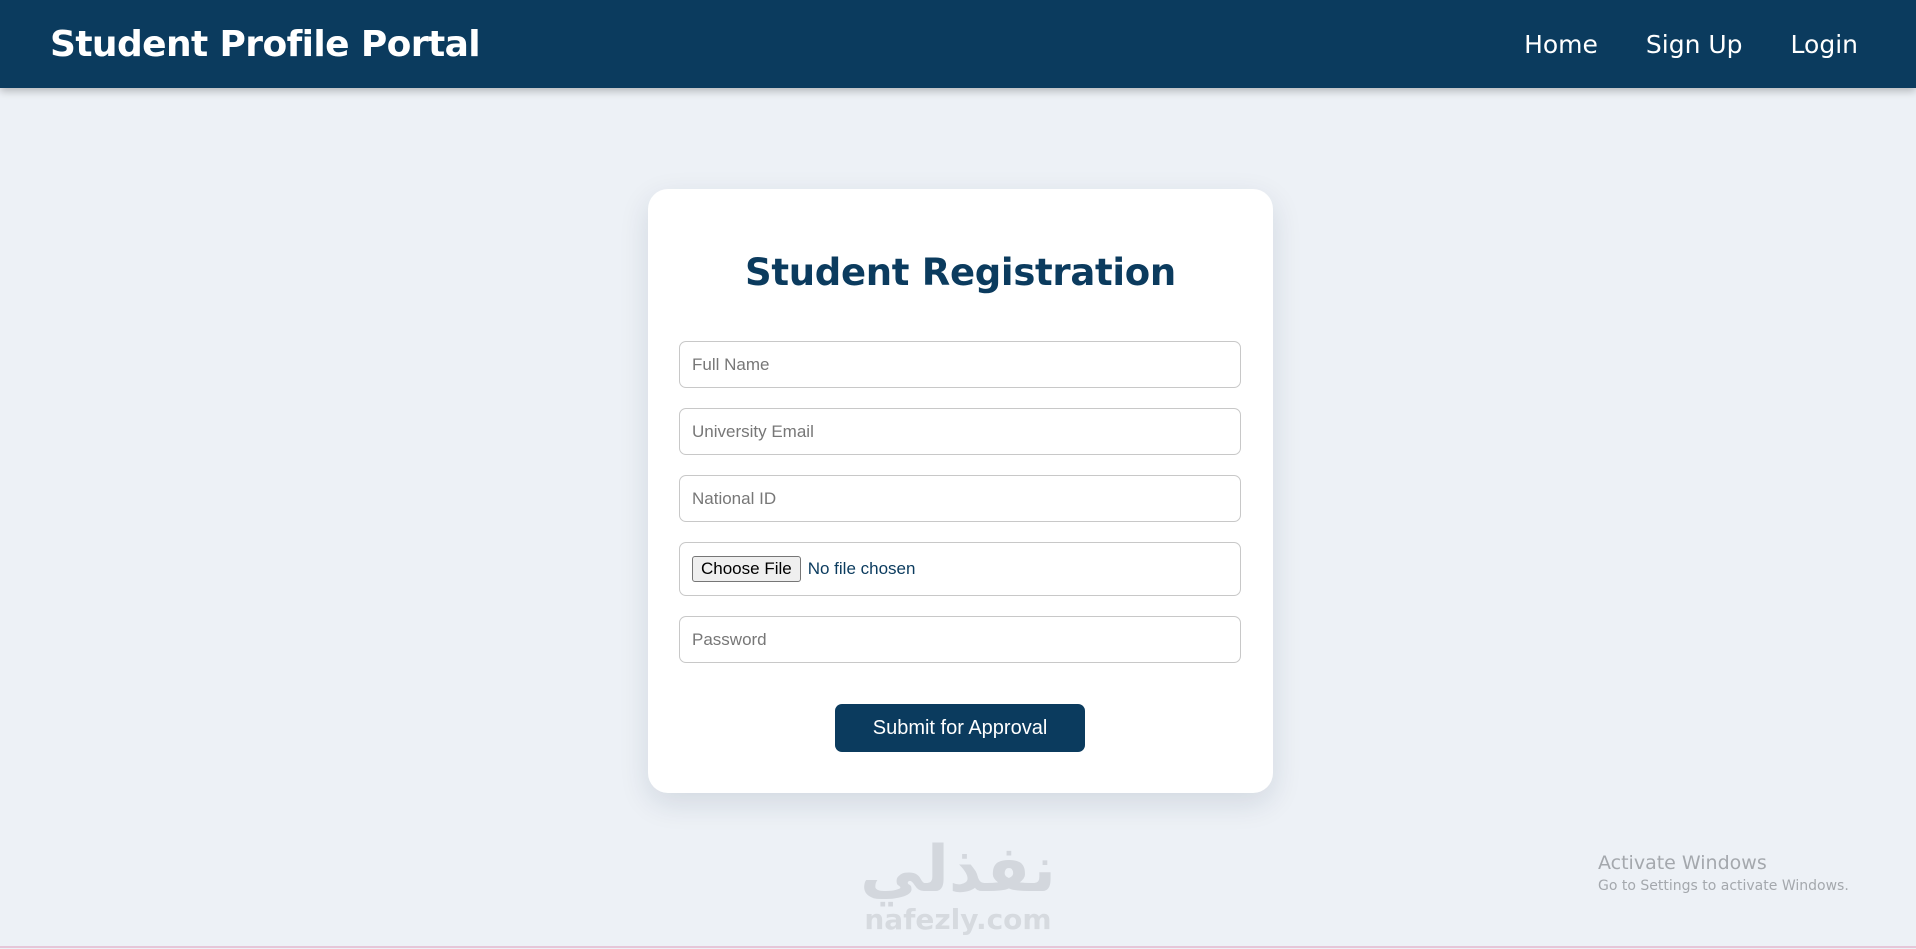 The height and width of the screenshot is (949, 1916). I want to click on watermark-url: nafezly.com, so click(958, 919).